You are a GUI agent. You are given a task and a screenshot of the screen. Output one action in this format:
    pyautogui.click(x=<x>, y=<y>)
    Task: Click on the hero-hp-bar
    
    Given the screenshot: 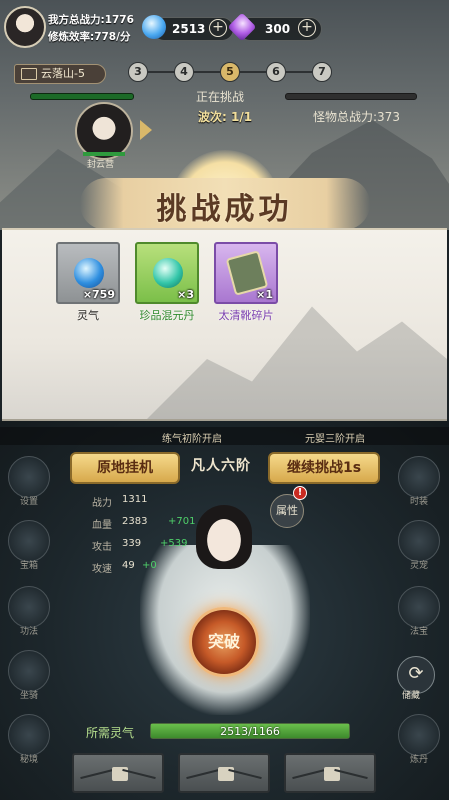 What is the action you would take?
    pyautogui.click(x=104, y=154)
    